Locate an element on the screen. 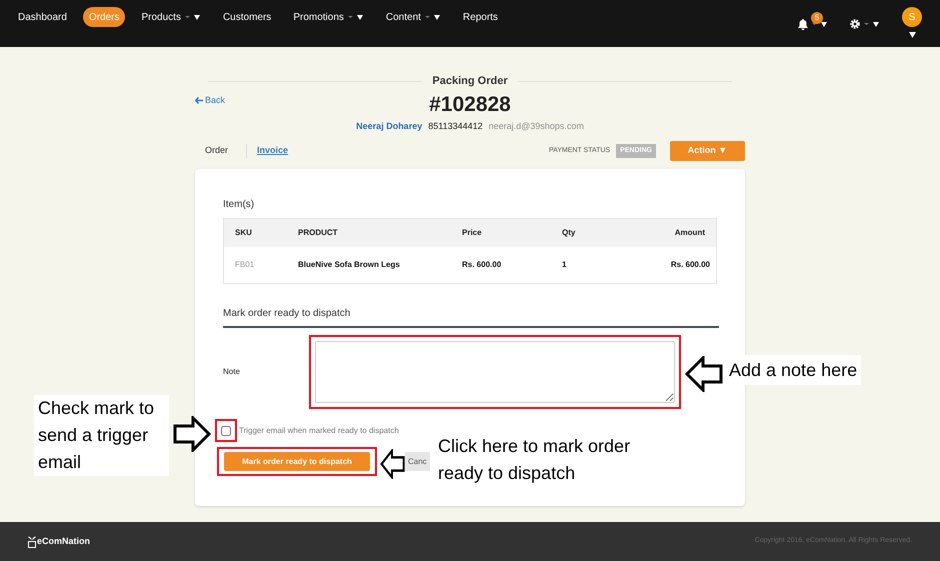  column-header: SKU is located at coordinates (261, 233).